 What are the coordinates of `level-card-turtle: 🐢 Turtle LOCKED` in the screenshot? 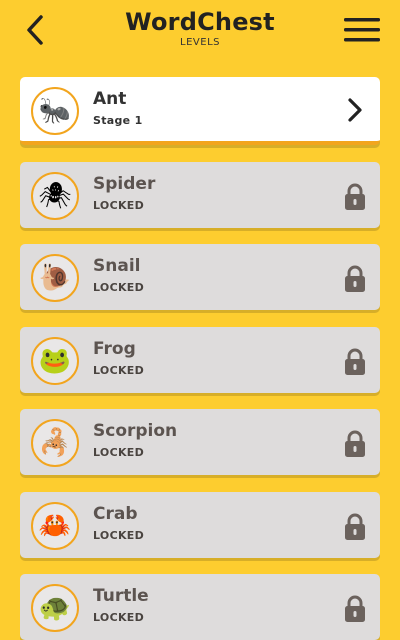 It's located at (200, 607).